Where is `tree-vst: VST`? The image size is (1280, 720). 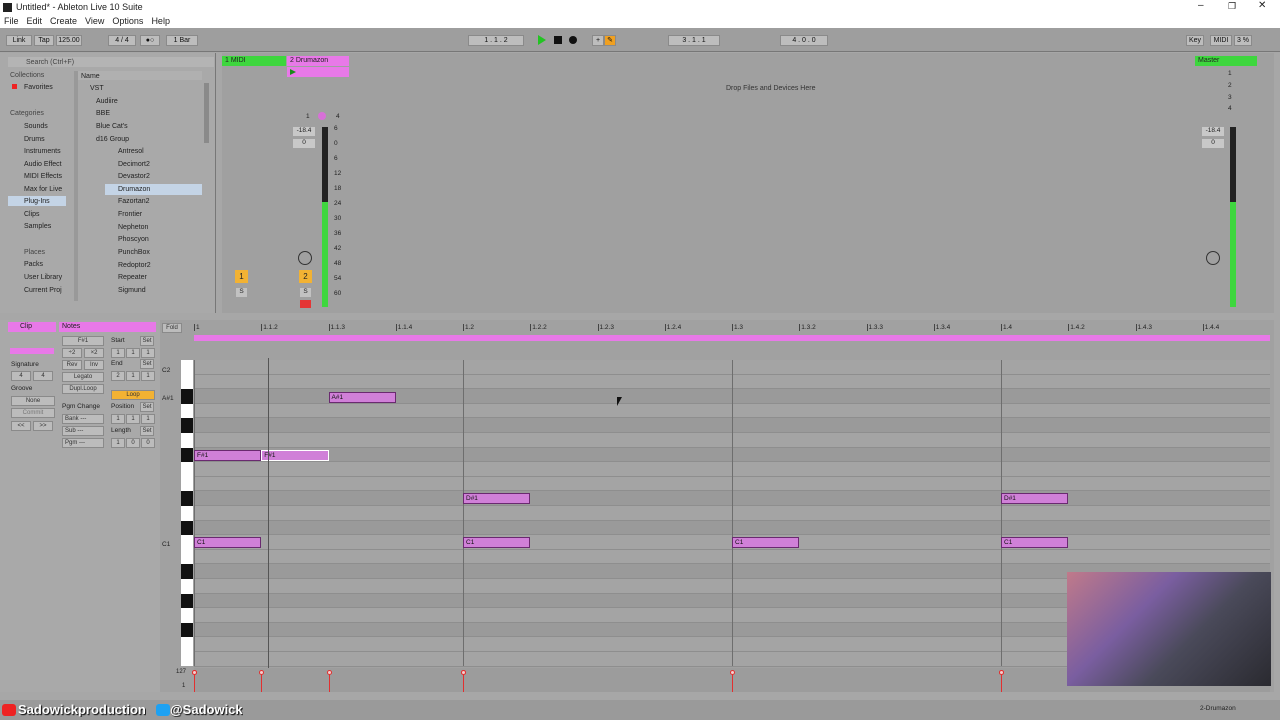
tree-vst: VST is located at coordinates (97, 88).